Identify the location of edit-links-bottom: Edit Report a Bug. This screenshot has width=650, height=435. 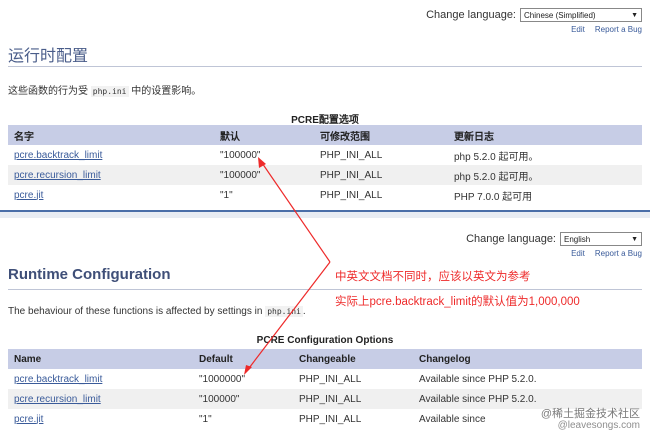
(606, 253).